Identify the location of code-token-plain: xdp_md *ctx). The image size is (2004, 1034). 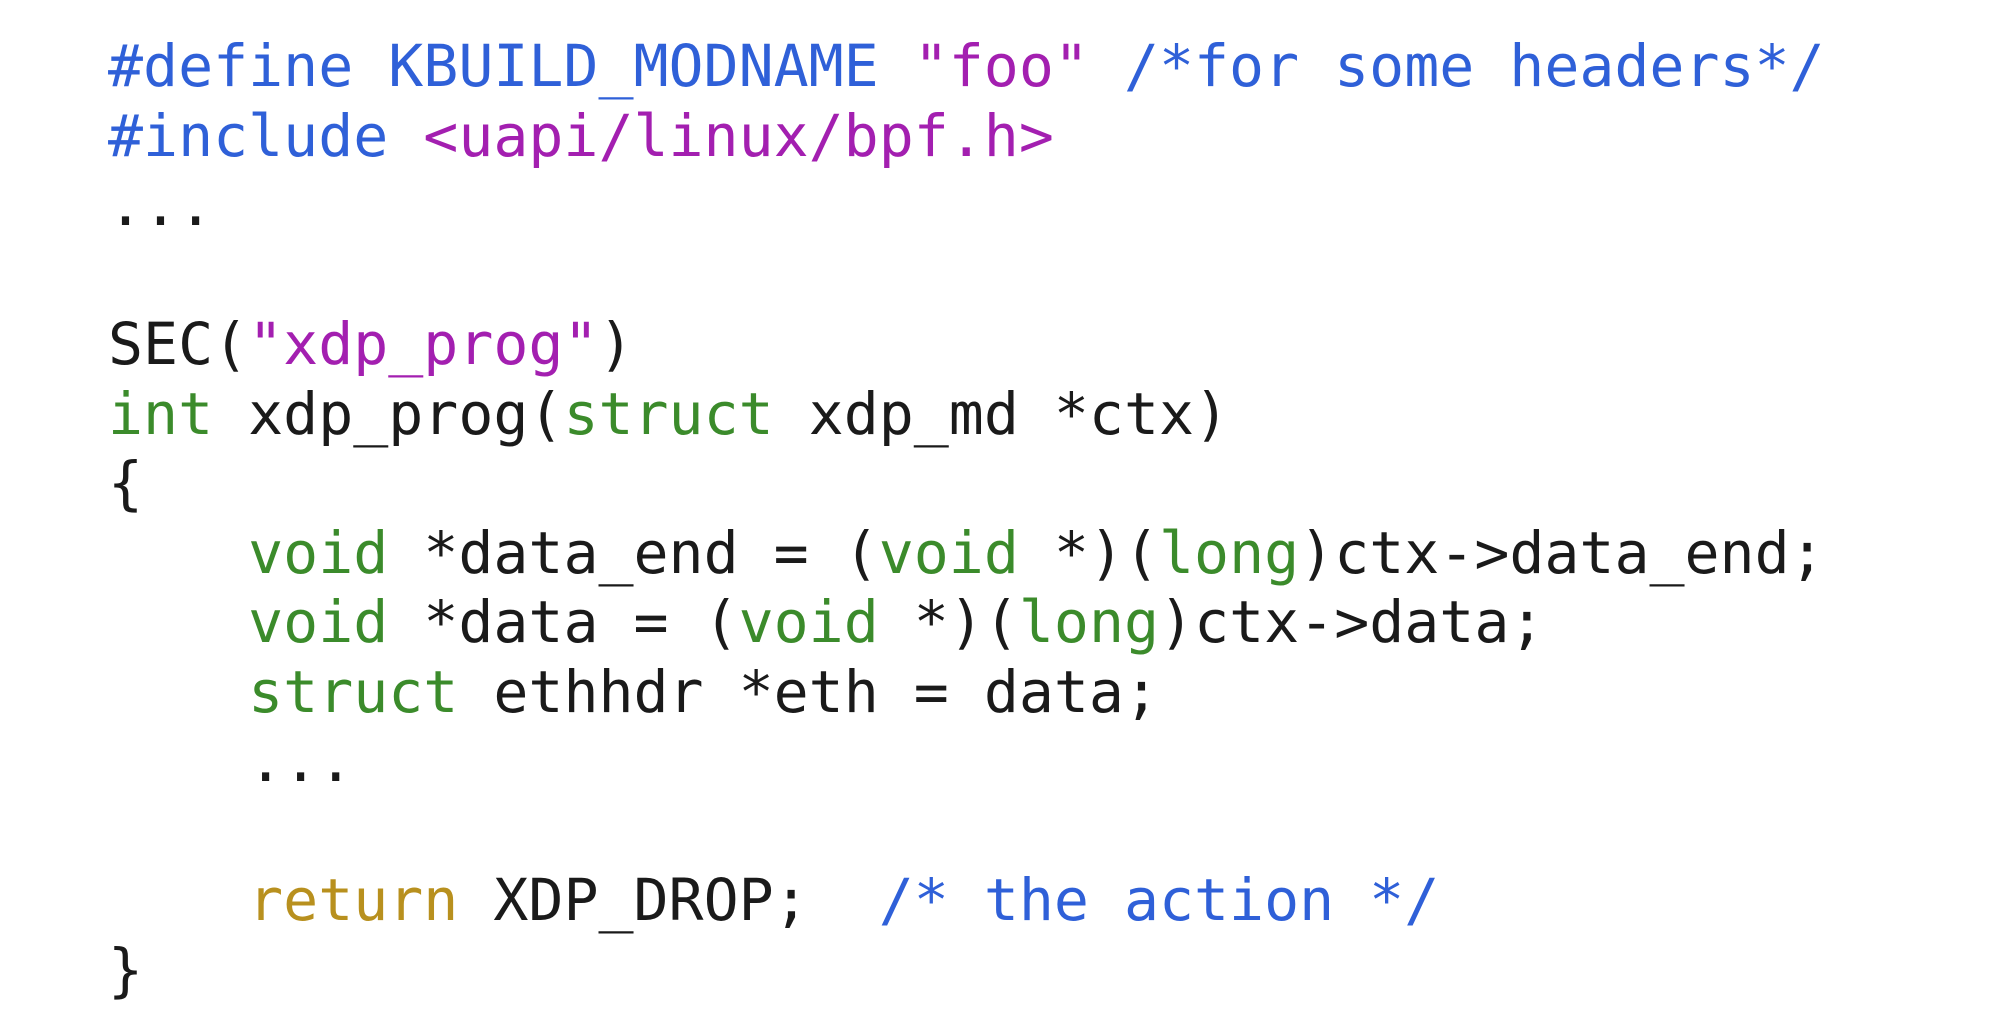
(1001, 413).